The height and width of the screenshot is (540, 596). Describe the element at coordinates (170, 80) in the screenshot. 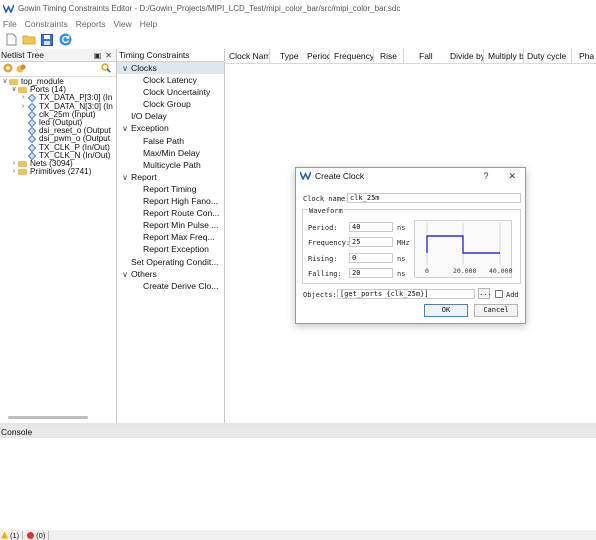

I see `constraint-item: Clock Latency` at that location.